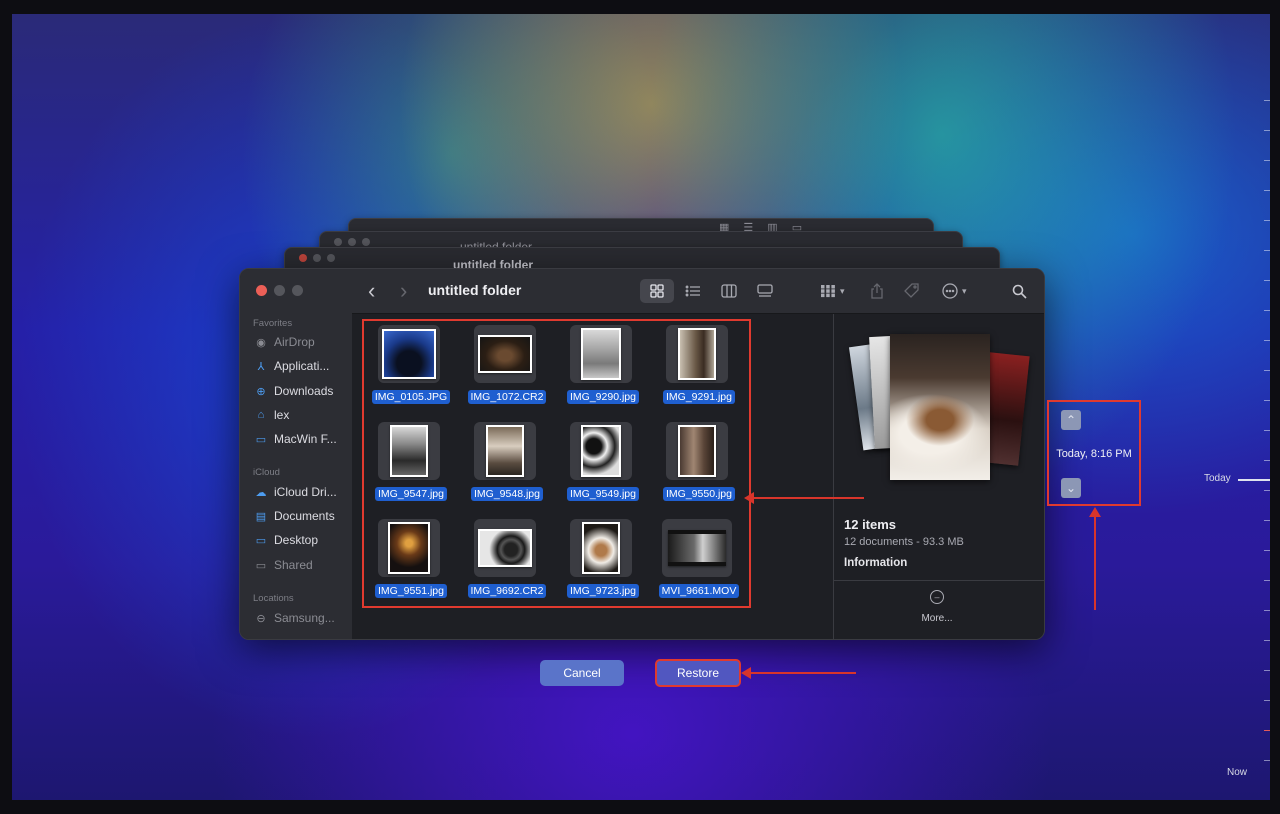 The height and width of the screenshot is (814, 1280). Describe the element at coordinates (293, 565) in the screenshot. I see `sidebar-item-label: Shared` at that location.